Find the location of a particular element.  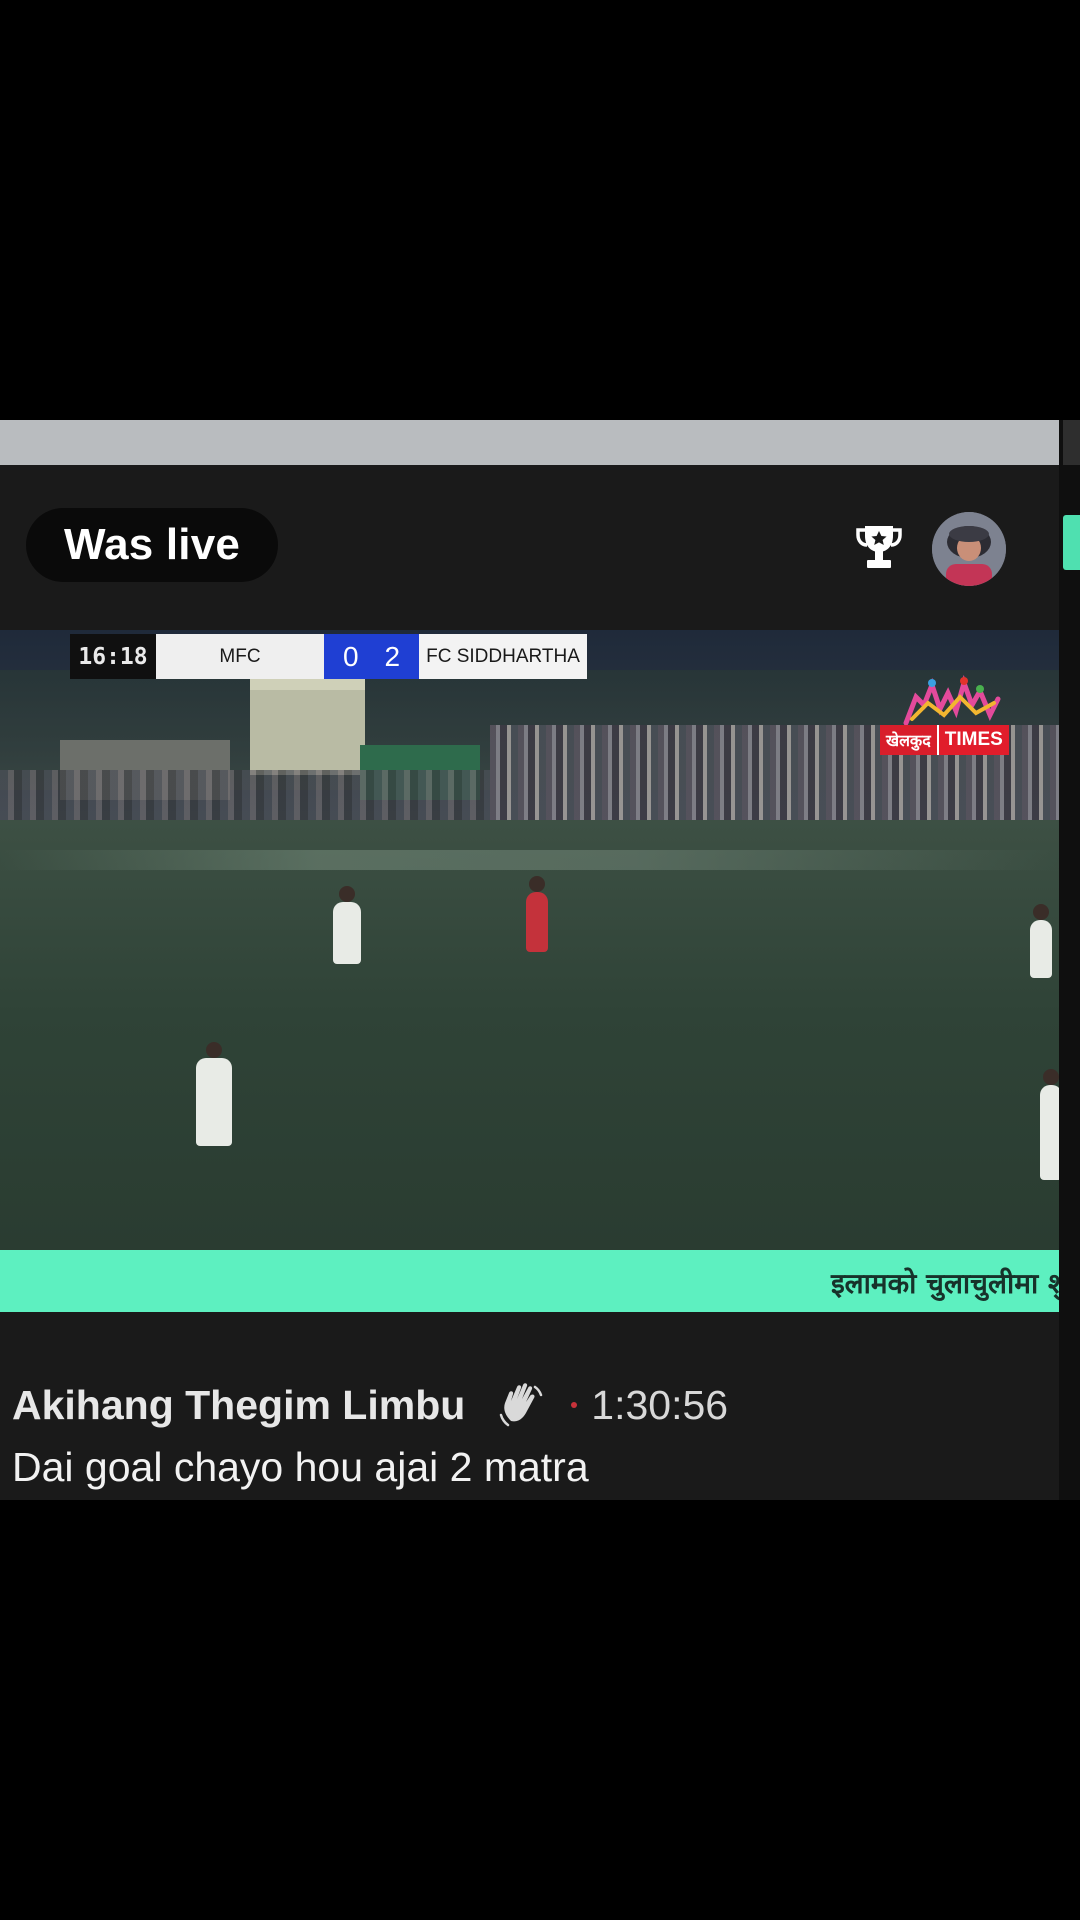

was-live-badge: Was live is located at coordinates (152, 545).